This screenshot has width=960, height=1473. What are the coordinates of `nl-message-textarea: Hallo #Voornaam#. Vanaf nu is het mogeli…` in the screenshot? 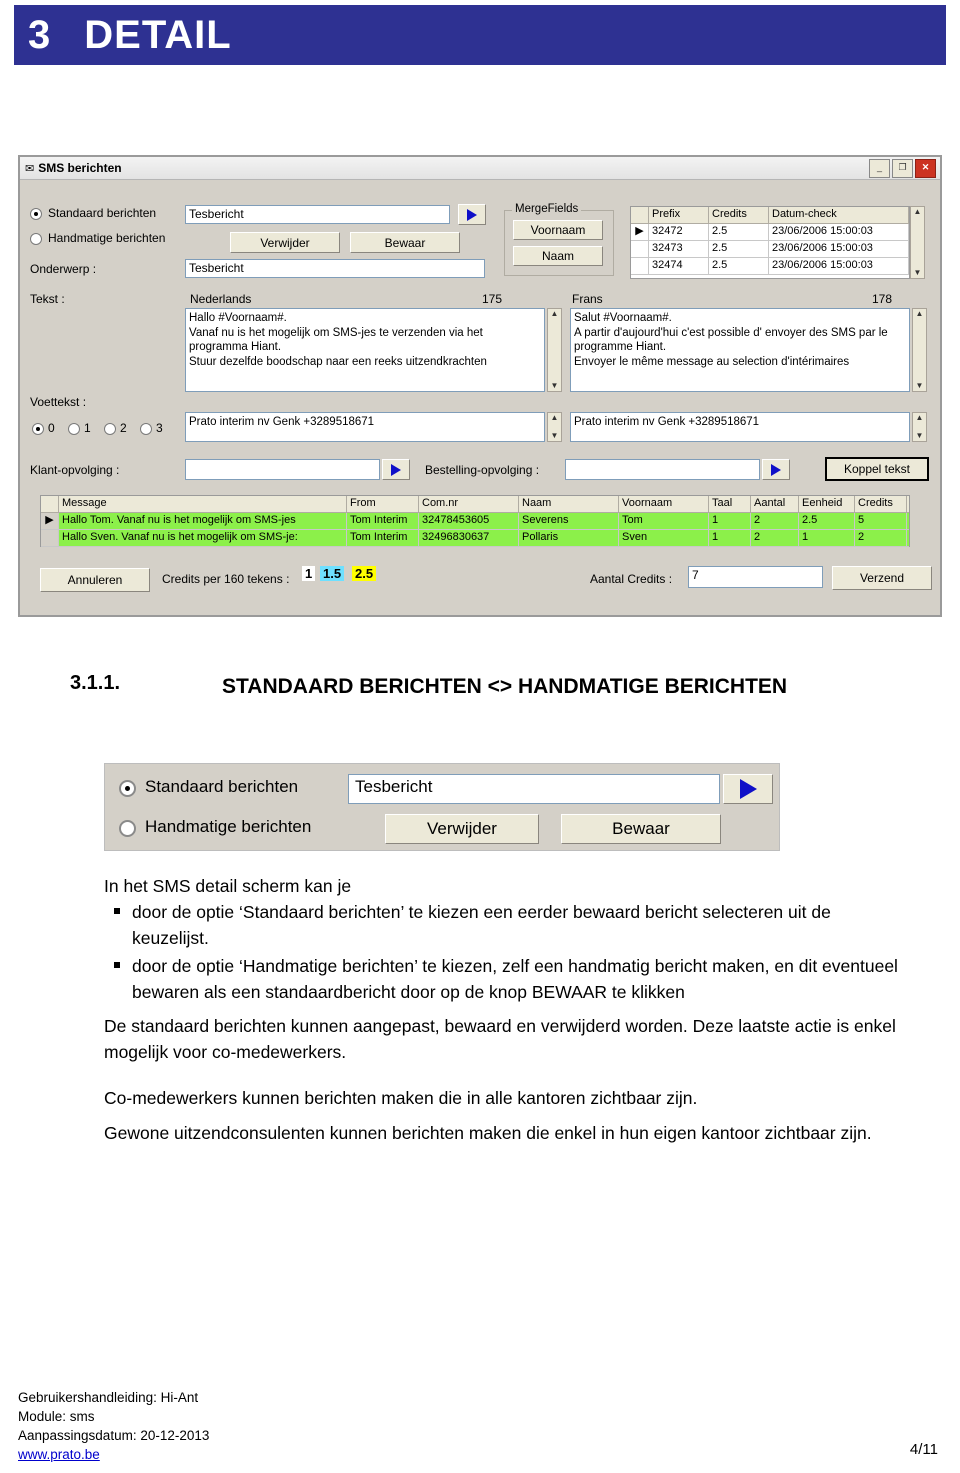 It's located at (365, 350).